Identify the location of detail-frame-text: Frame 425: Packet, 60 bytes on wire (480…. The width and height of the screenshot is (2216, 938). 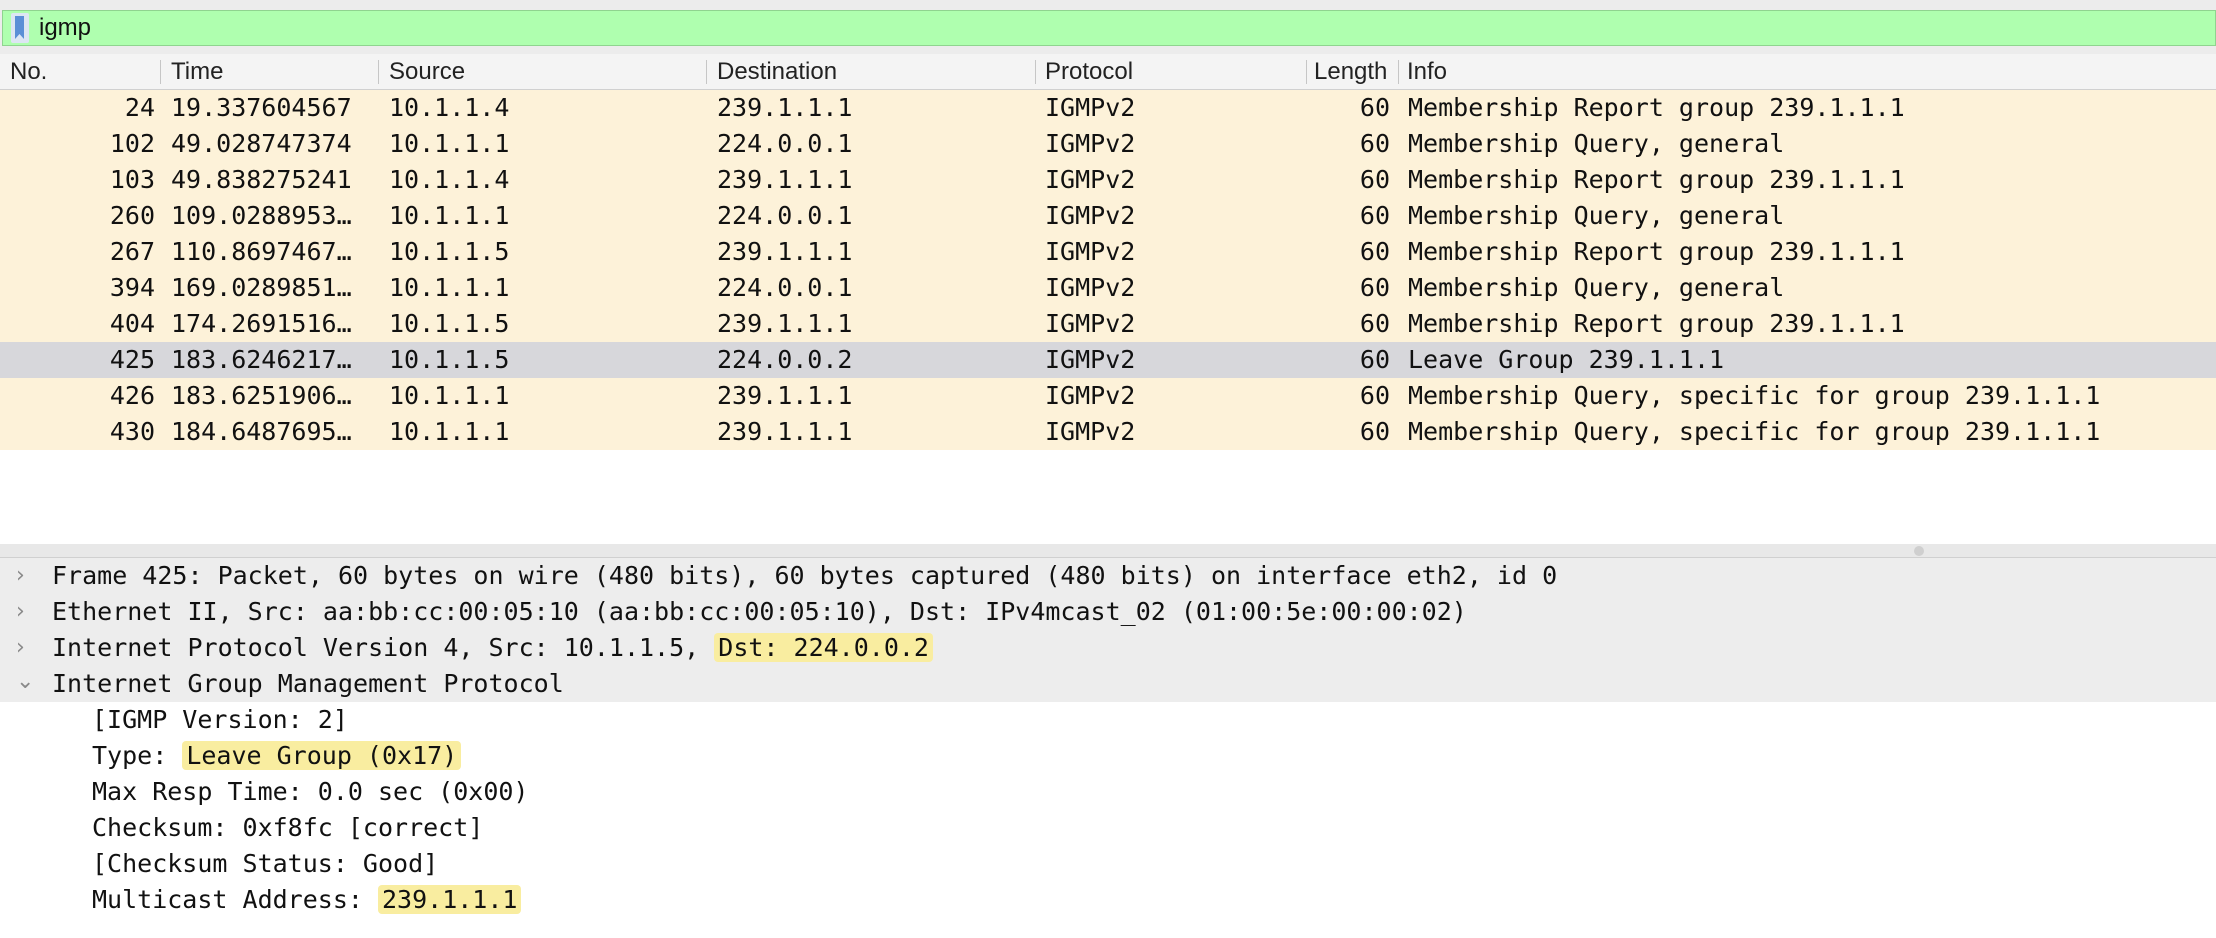
(805, 575).